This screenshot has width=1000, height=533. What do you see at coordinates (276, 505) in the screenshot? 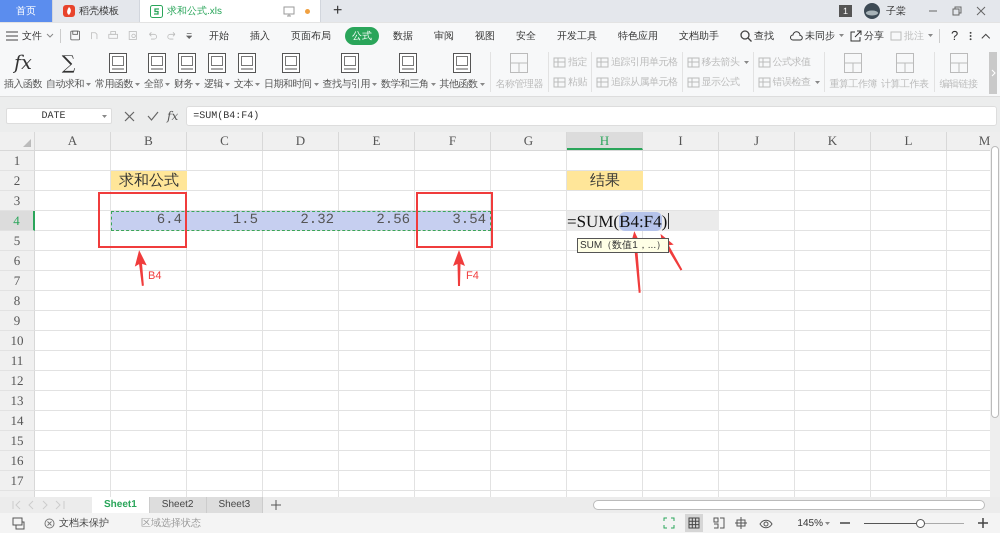
I see `add-sheet-icon` at bounding box center [276, 505].